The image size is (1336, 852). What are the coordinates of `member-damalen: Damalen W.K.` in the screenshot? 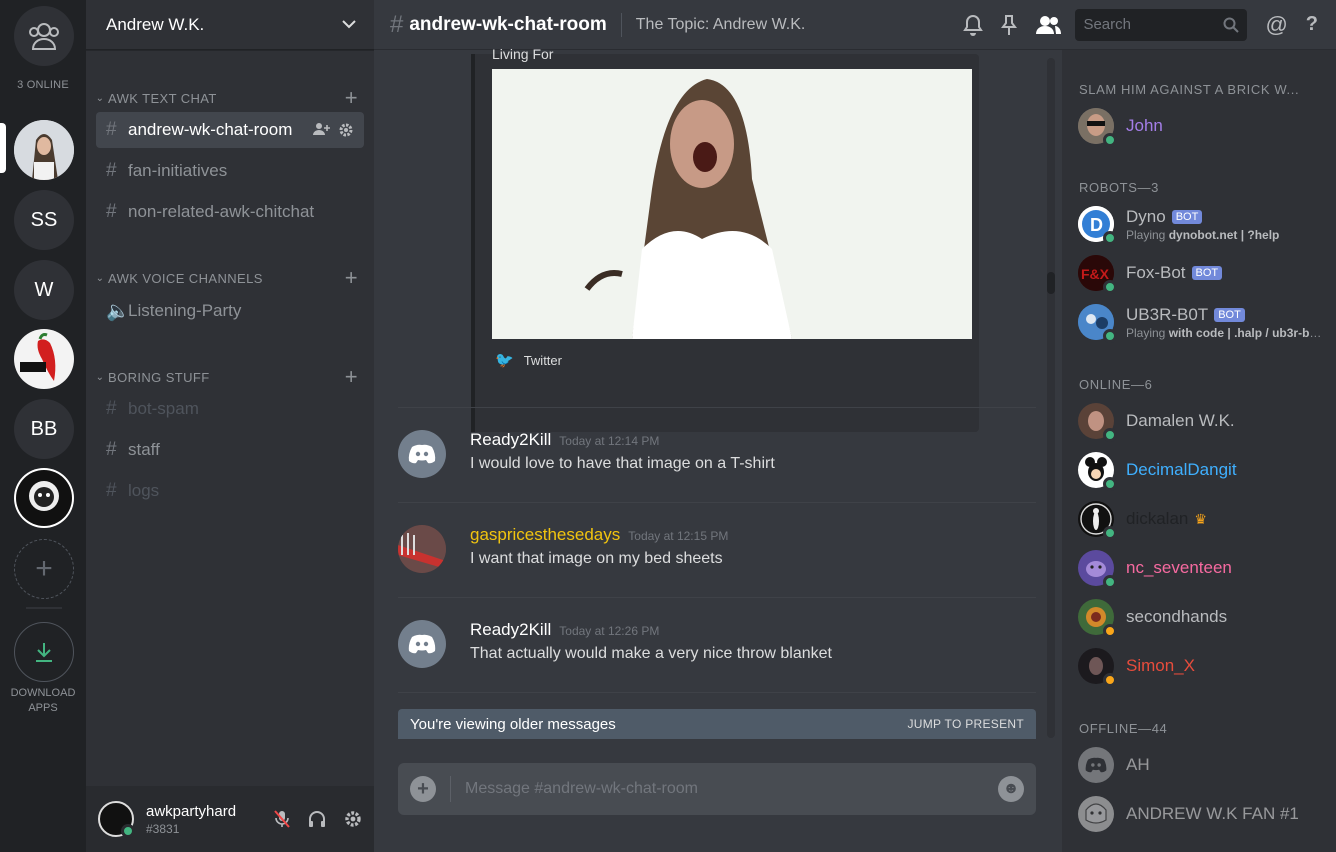 It's located at (1205, 421).